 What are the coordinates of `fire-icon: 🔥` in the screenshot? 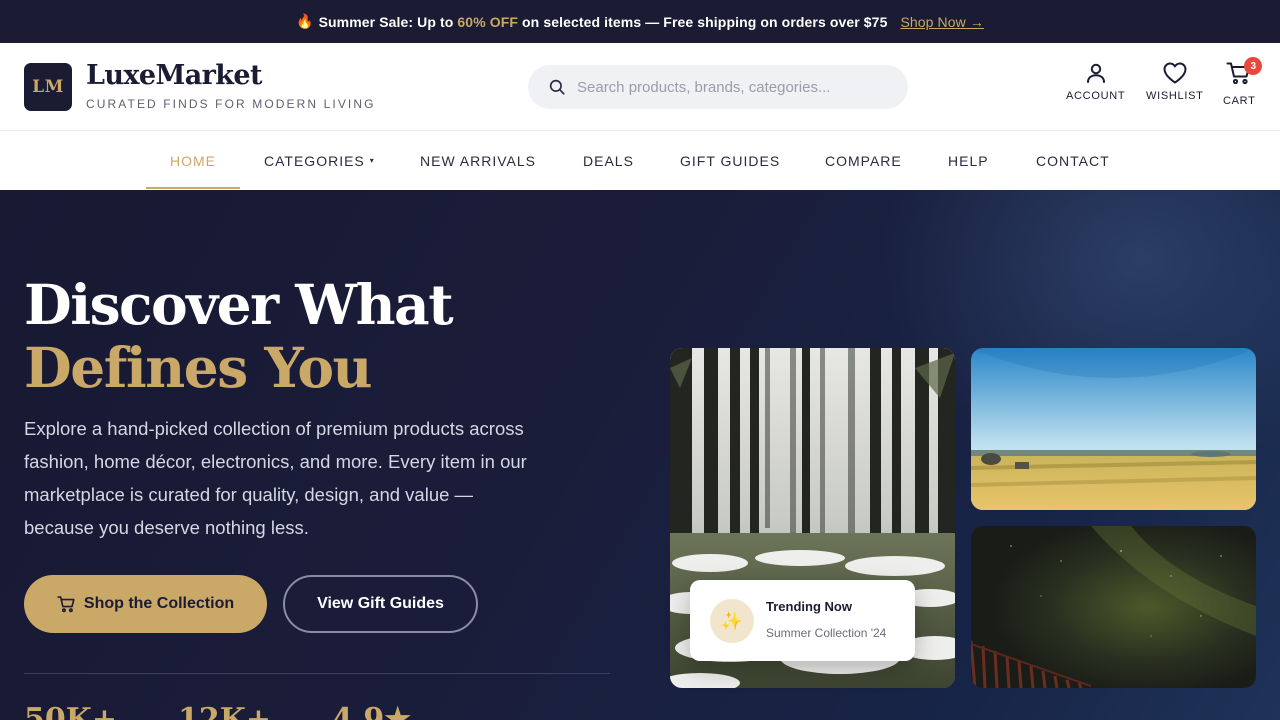 It's located at (305, 21).